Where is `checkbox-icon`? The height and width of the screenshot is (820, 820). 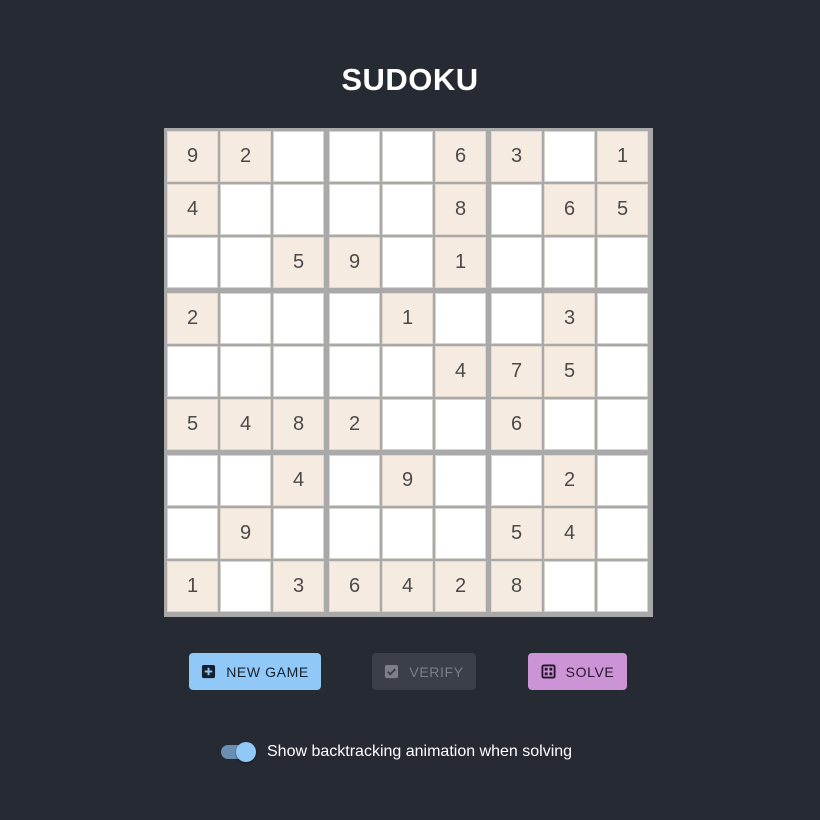
checkbox-icon is located at coordinates (392, 671).